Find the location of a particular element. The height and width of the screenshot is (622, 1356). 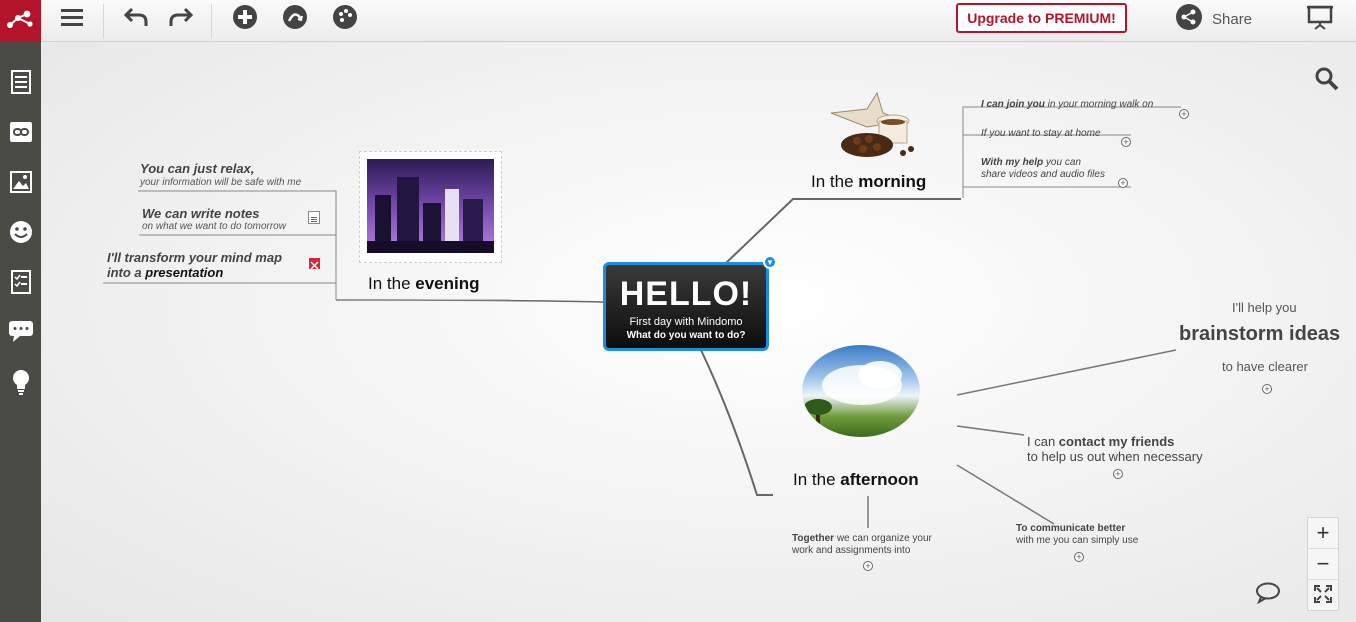

subtopic-presentation-line2: into a presentation is located at coordinates (165, 272).